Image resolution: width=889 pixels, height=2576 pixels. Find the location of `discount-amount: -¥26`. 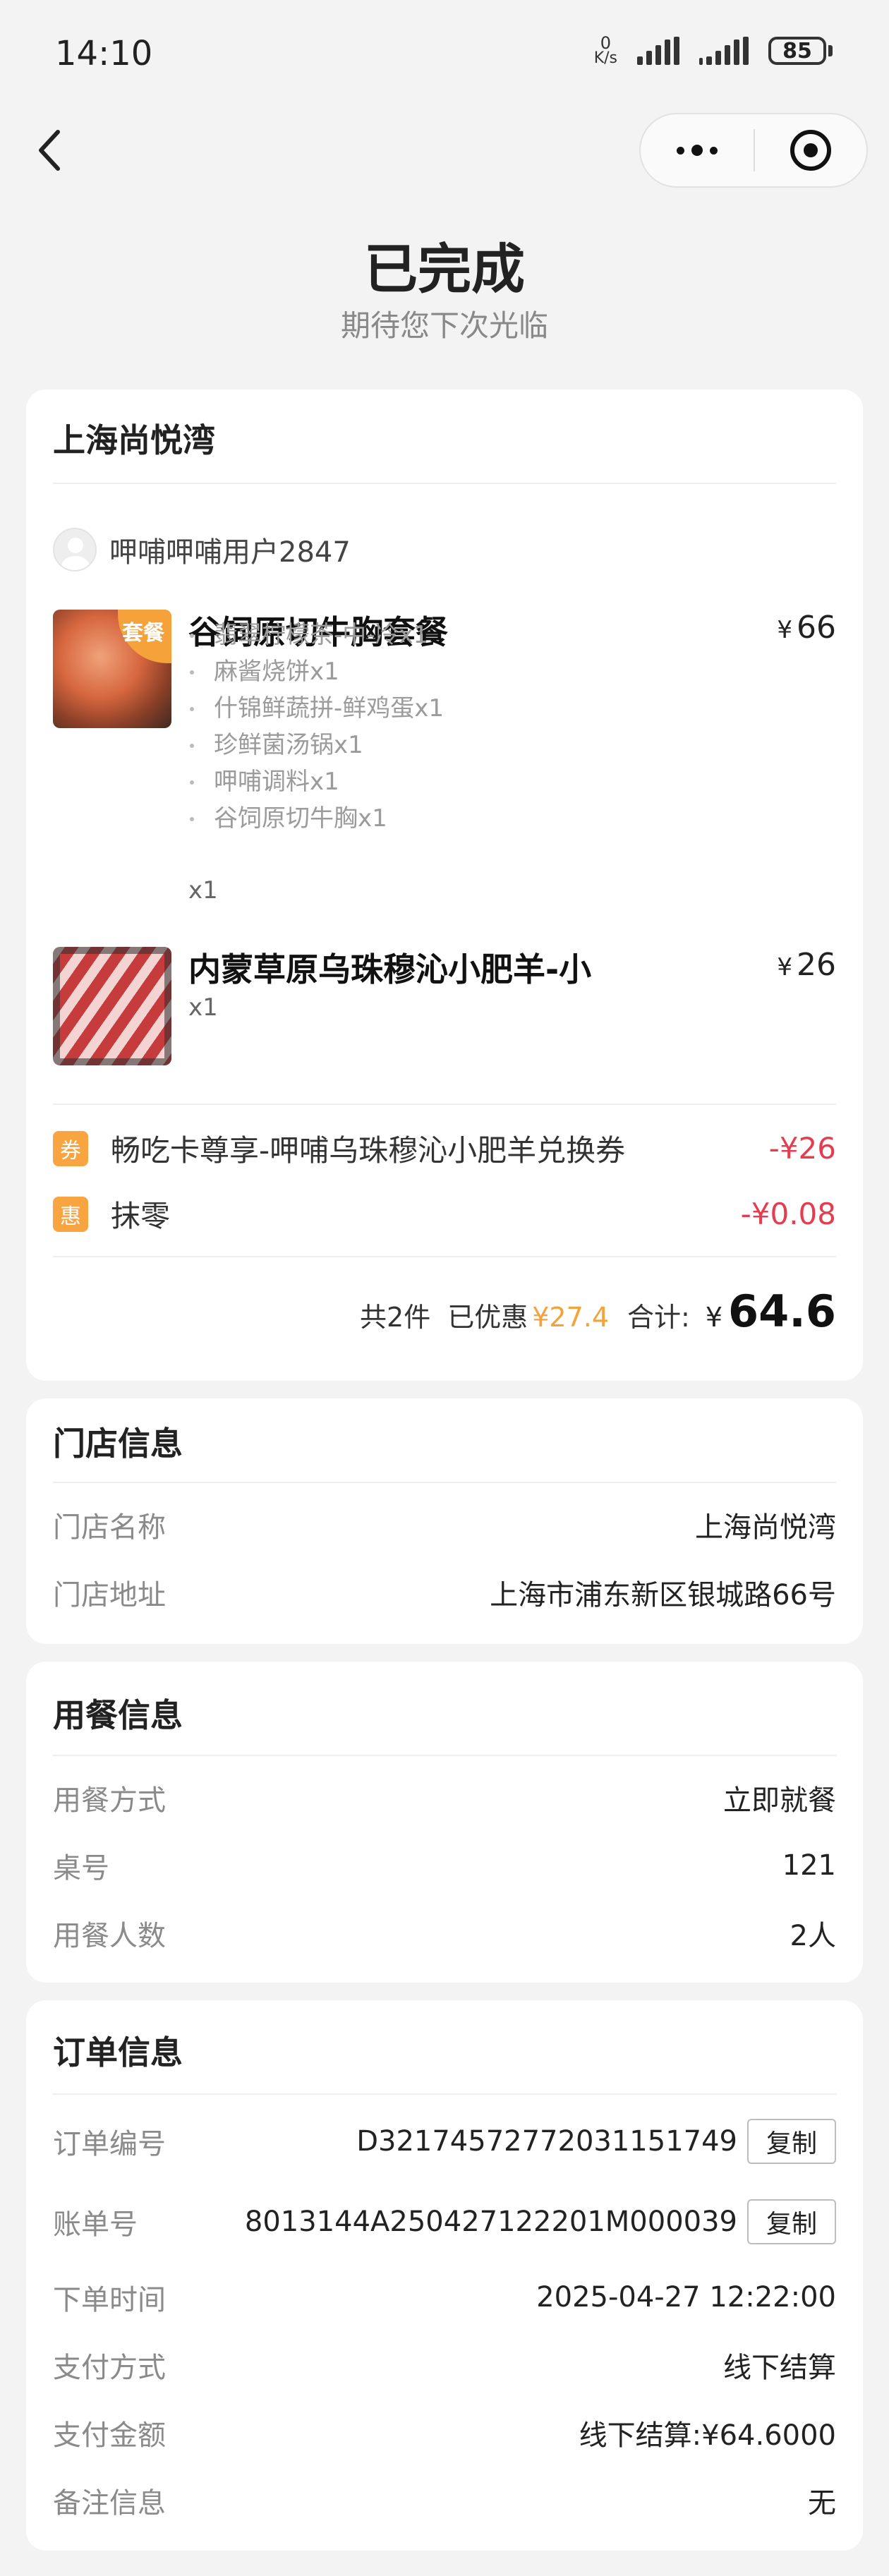

discount-amount: -¥26 is located at coordinates (802, 1148).